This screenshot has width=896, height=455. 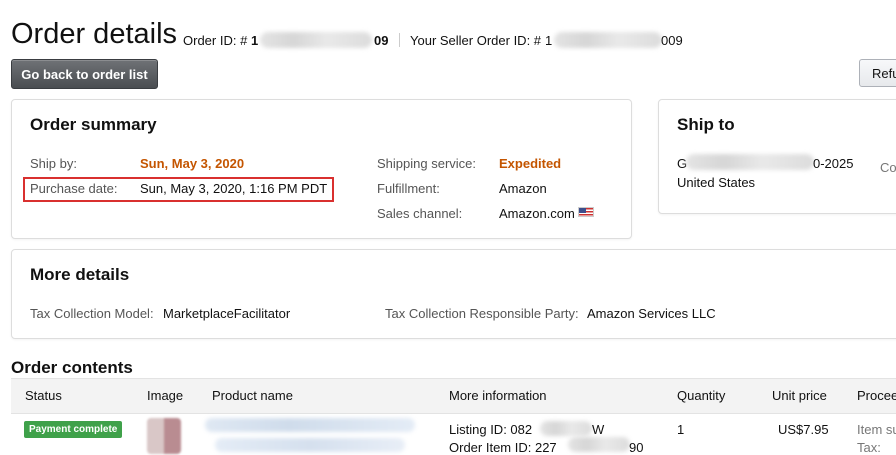 What do you see at coordinates (53, 163) in the screenshot?
I see `ship-by-label: Ship by:` at bounding box center [53, 163].